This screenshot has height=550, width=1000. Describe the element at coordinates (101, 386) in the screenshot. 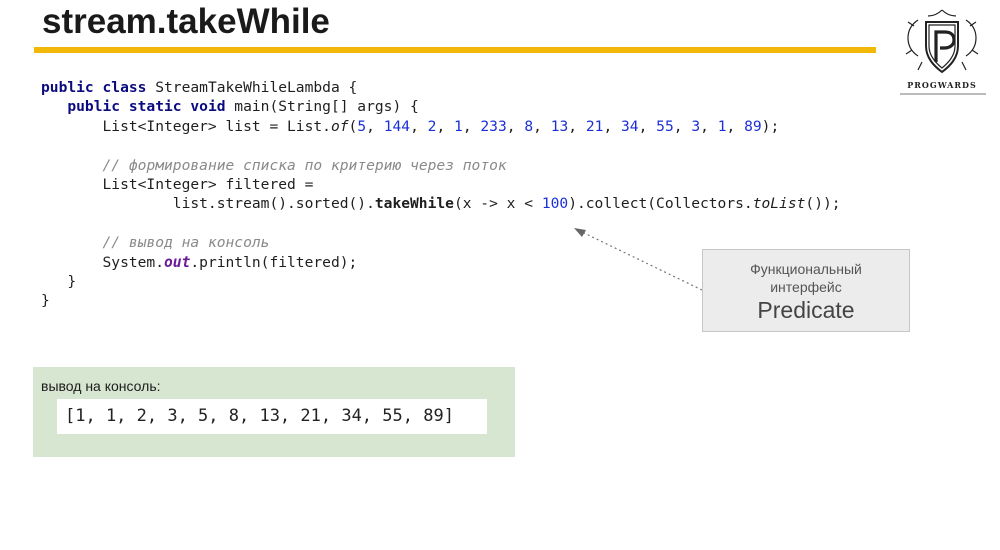

I see `console-output-label: вывод на консоль:` at that location.